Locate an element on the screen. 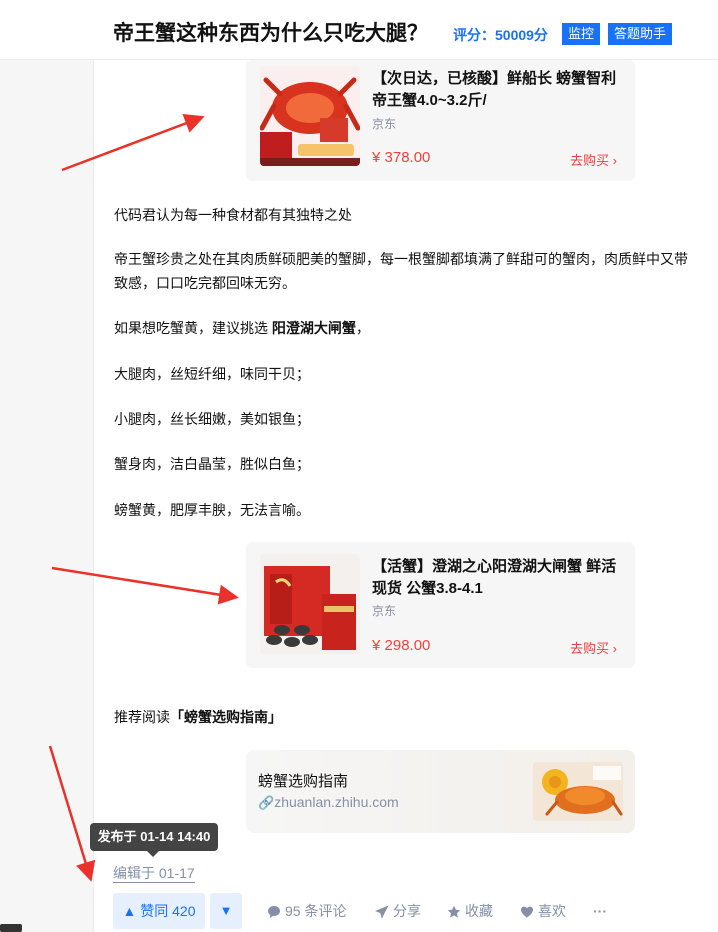 The image size is (718, 932). favorite-label: 收藏 is located at coordinates (479, 911).